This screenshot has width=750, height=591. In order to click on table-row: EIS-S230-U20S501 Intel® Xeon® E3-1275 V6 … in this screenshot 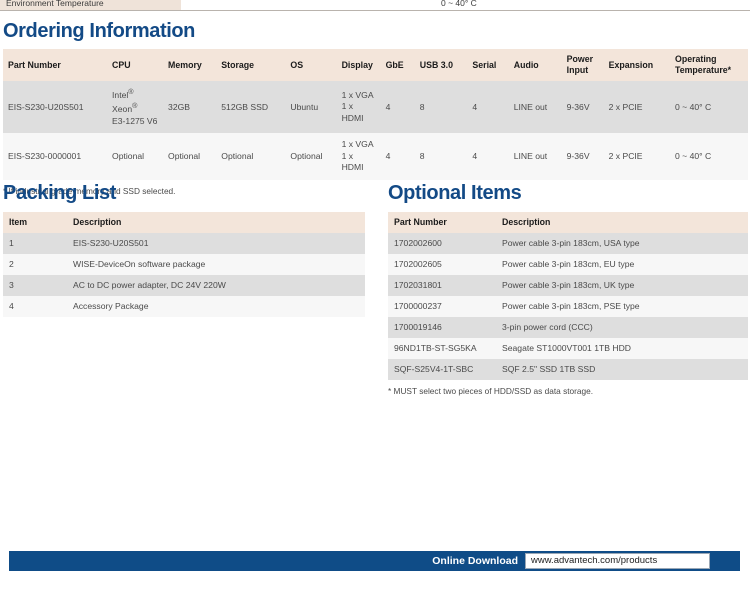, I will do `click(375, 107)`.